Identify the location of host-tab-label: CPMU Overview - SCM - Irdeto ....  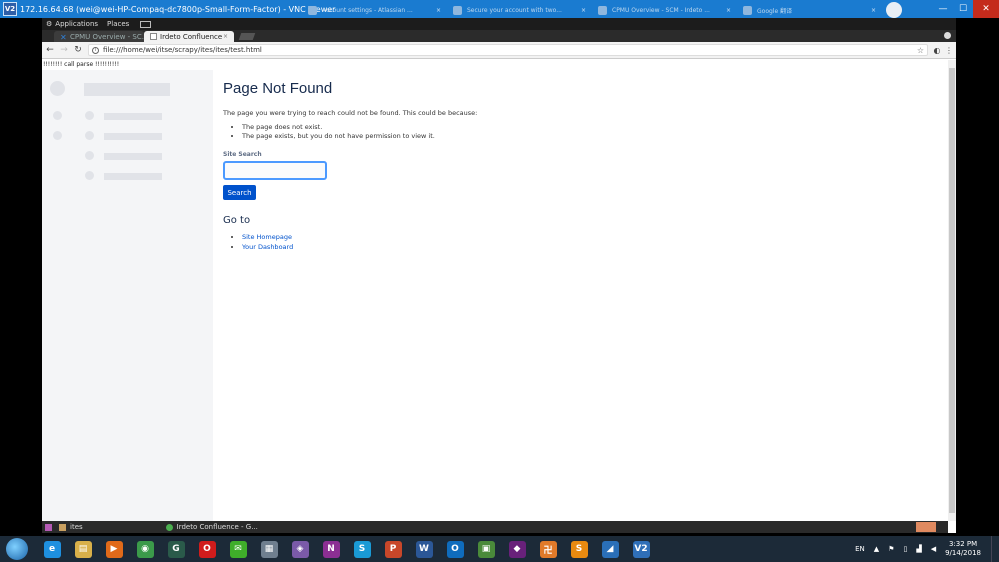
(661, 10).